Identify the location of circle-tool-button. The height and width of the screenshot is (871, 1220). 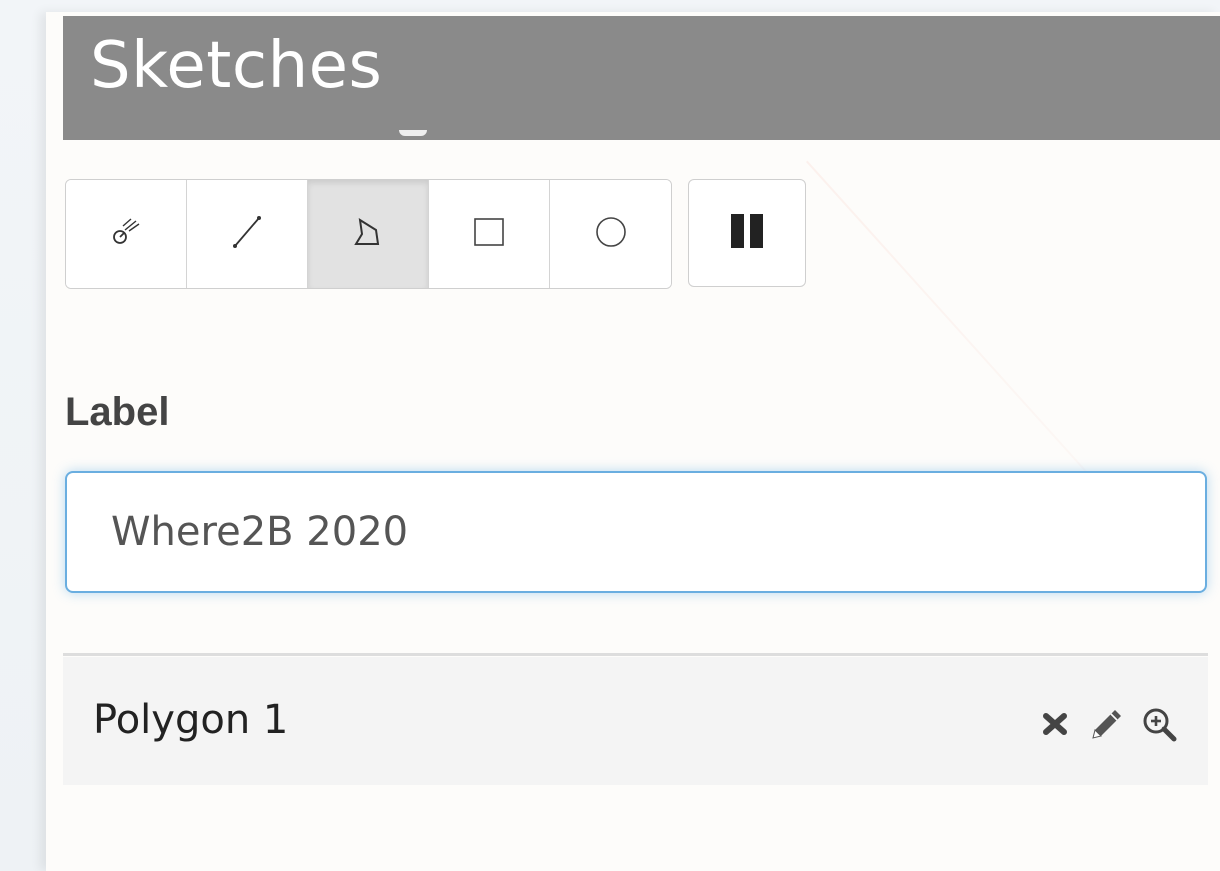
(610, 234).